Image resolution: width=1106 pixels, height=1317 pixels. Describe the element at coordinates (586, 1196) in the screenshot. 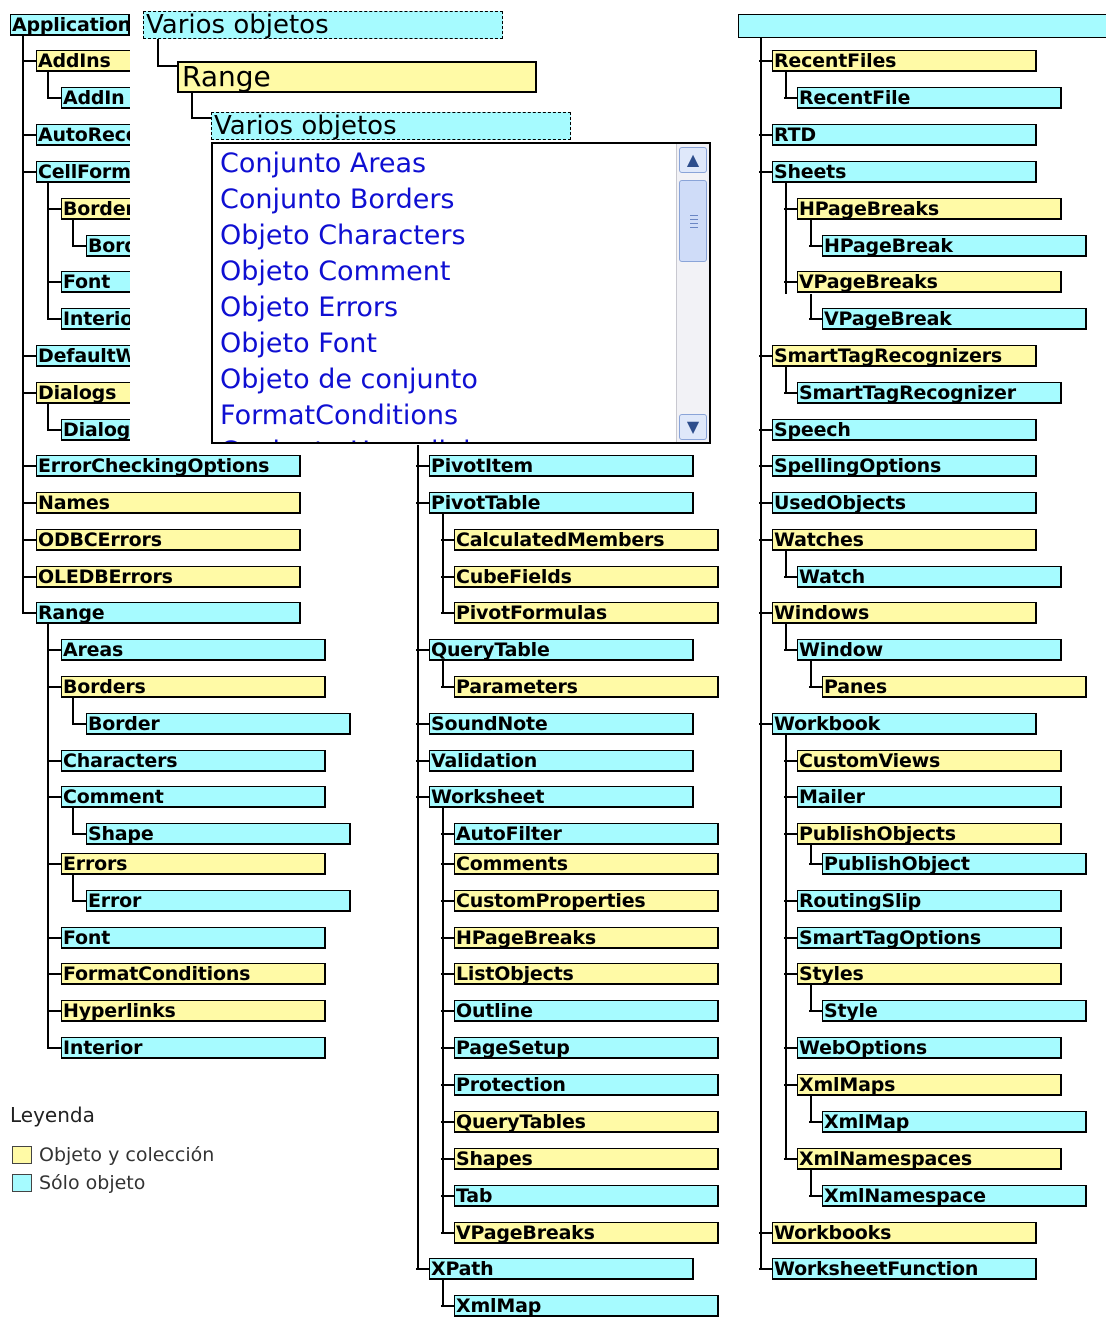

I see `tree-node-tab: Tab` at that location.